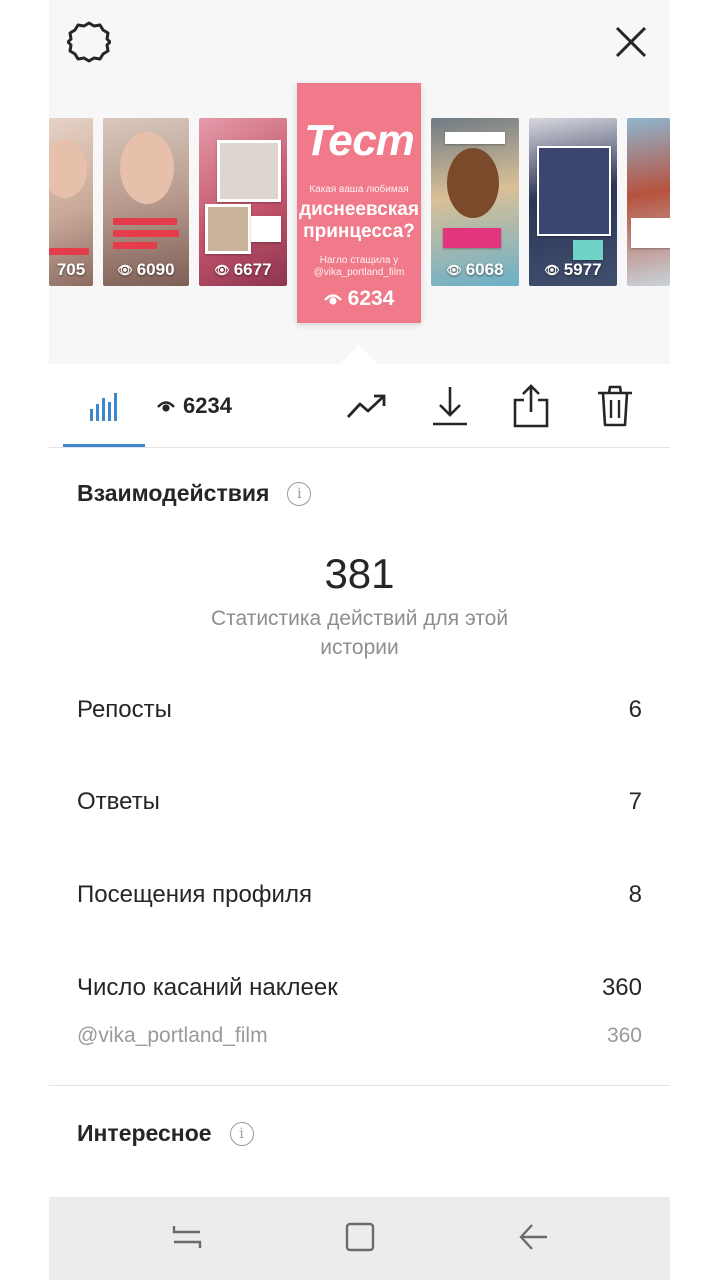  Describe the element at coordinates (118, 801) in the screenshot. I see `stat-label: Ответы` at that location.